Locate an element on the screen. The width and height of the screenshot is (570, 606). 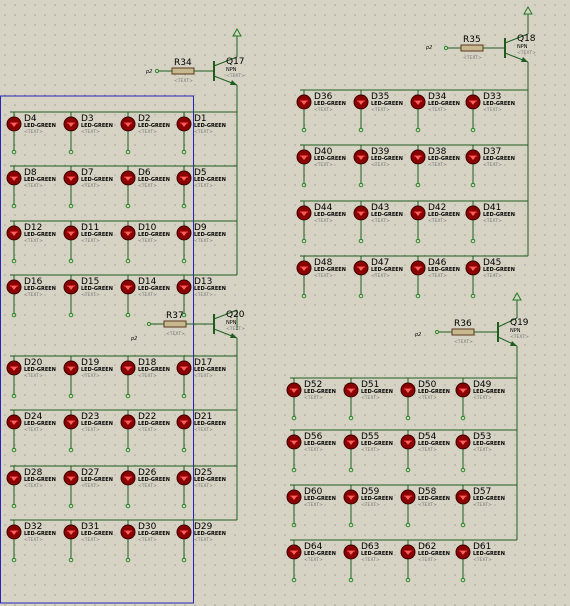
led-d34: D34LED-GREEN<TEXT> is located at coordinates (435, 111).